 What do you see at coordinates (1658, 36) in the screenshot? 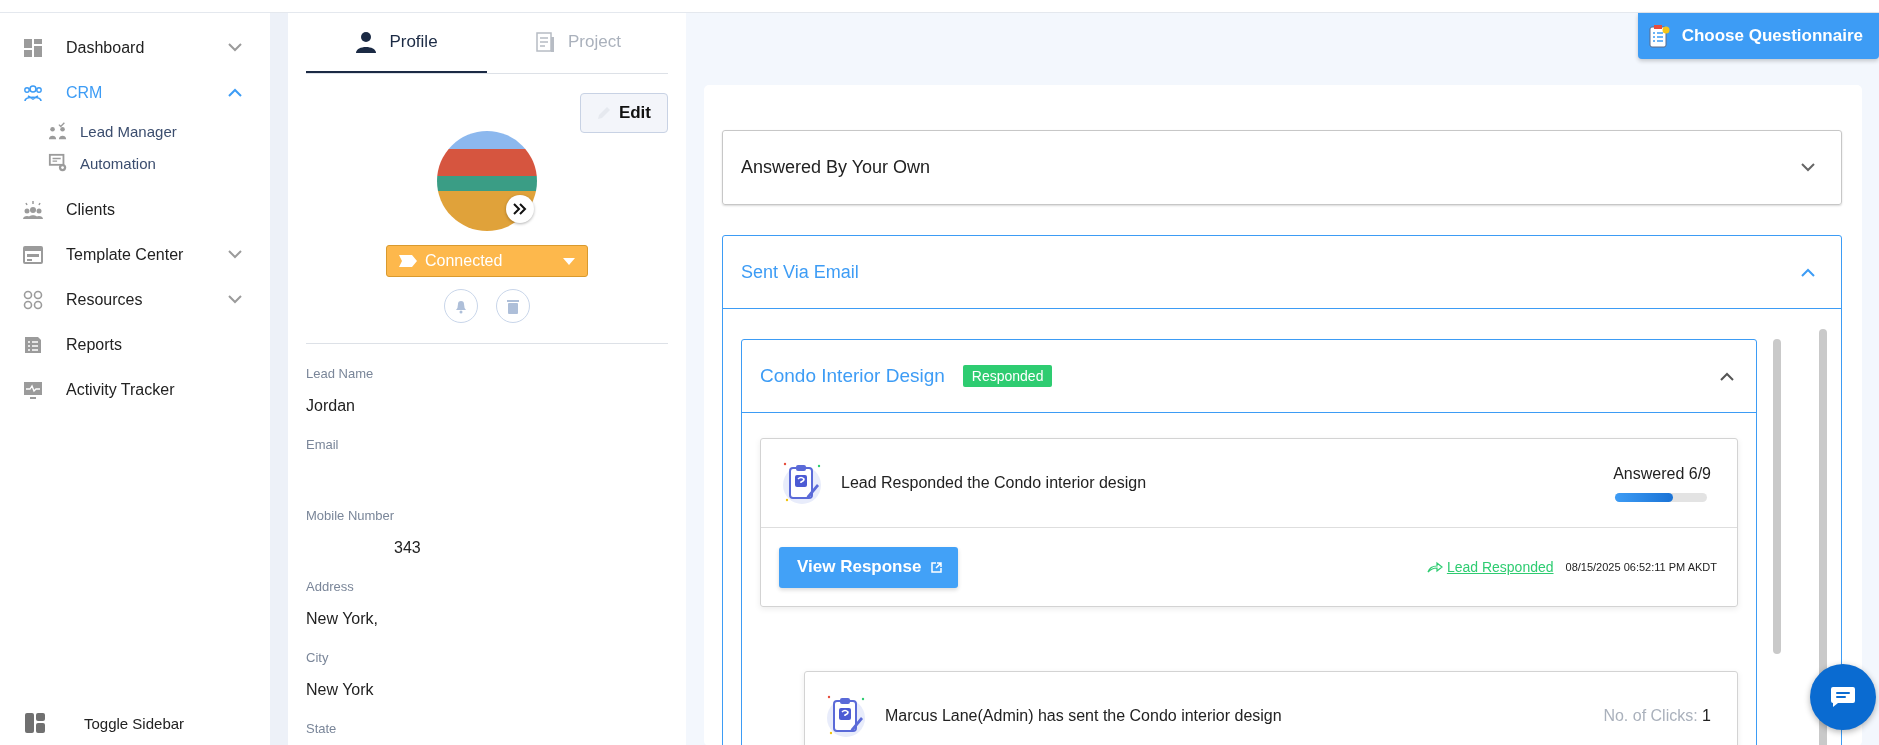
I see `checklist-icon` at bounding box center [1658, 36].